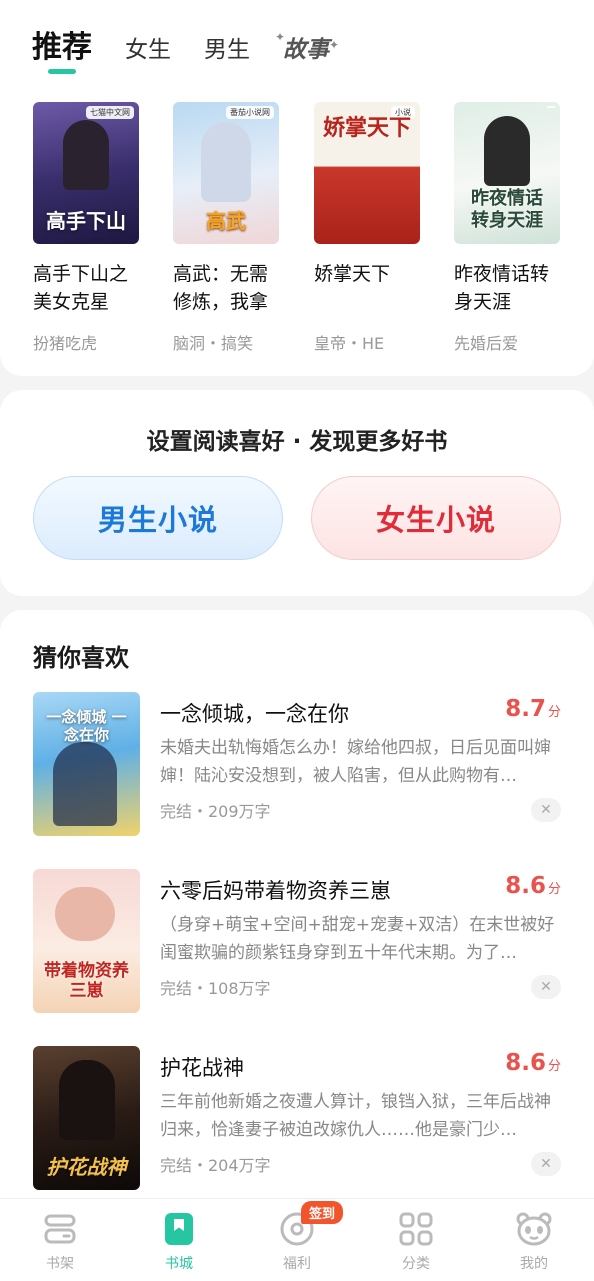  Describe the element at coordinates (436, 518) in the screenshot. I see `female-novel-button: 女生小说` at that location.